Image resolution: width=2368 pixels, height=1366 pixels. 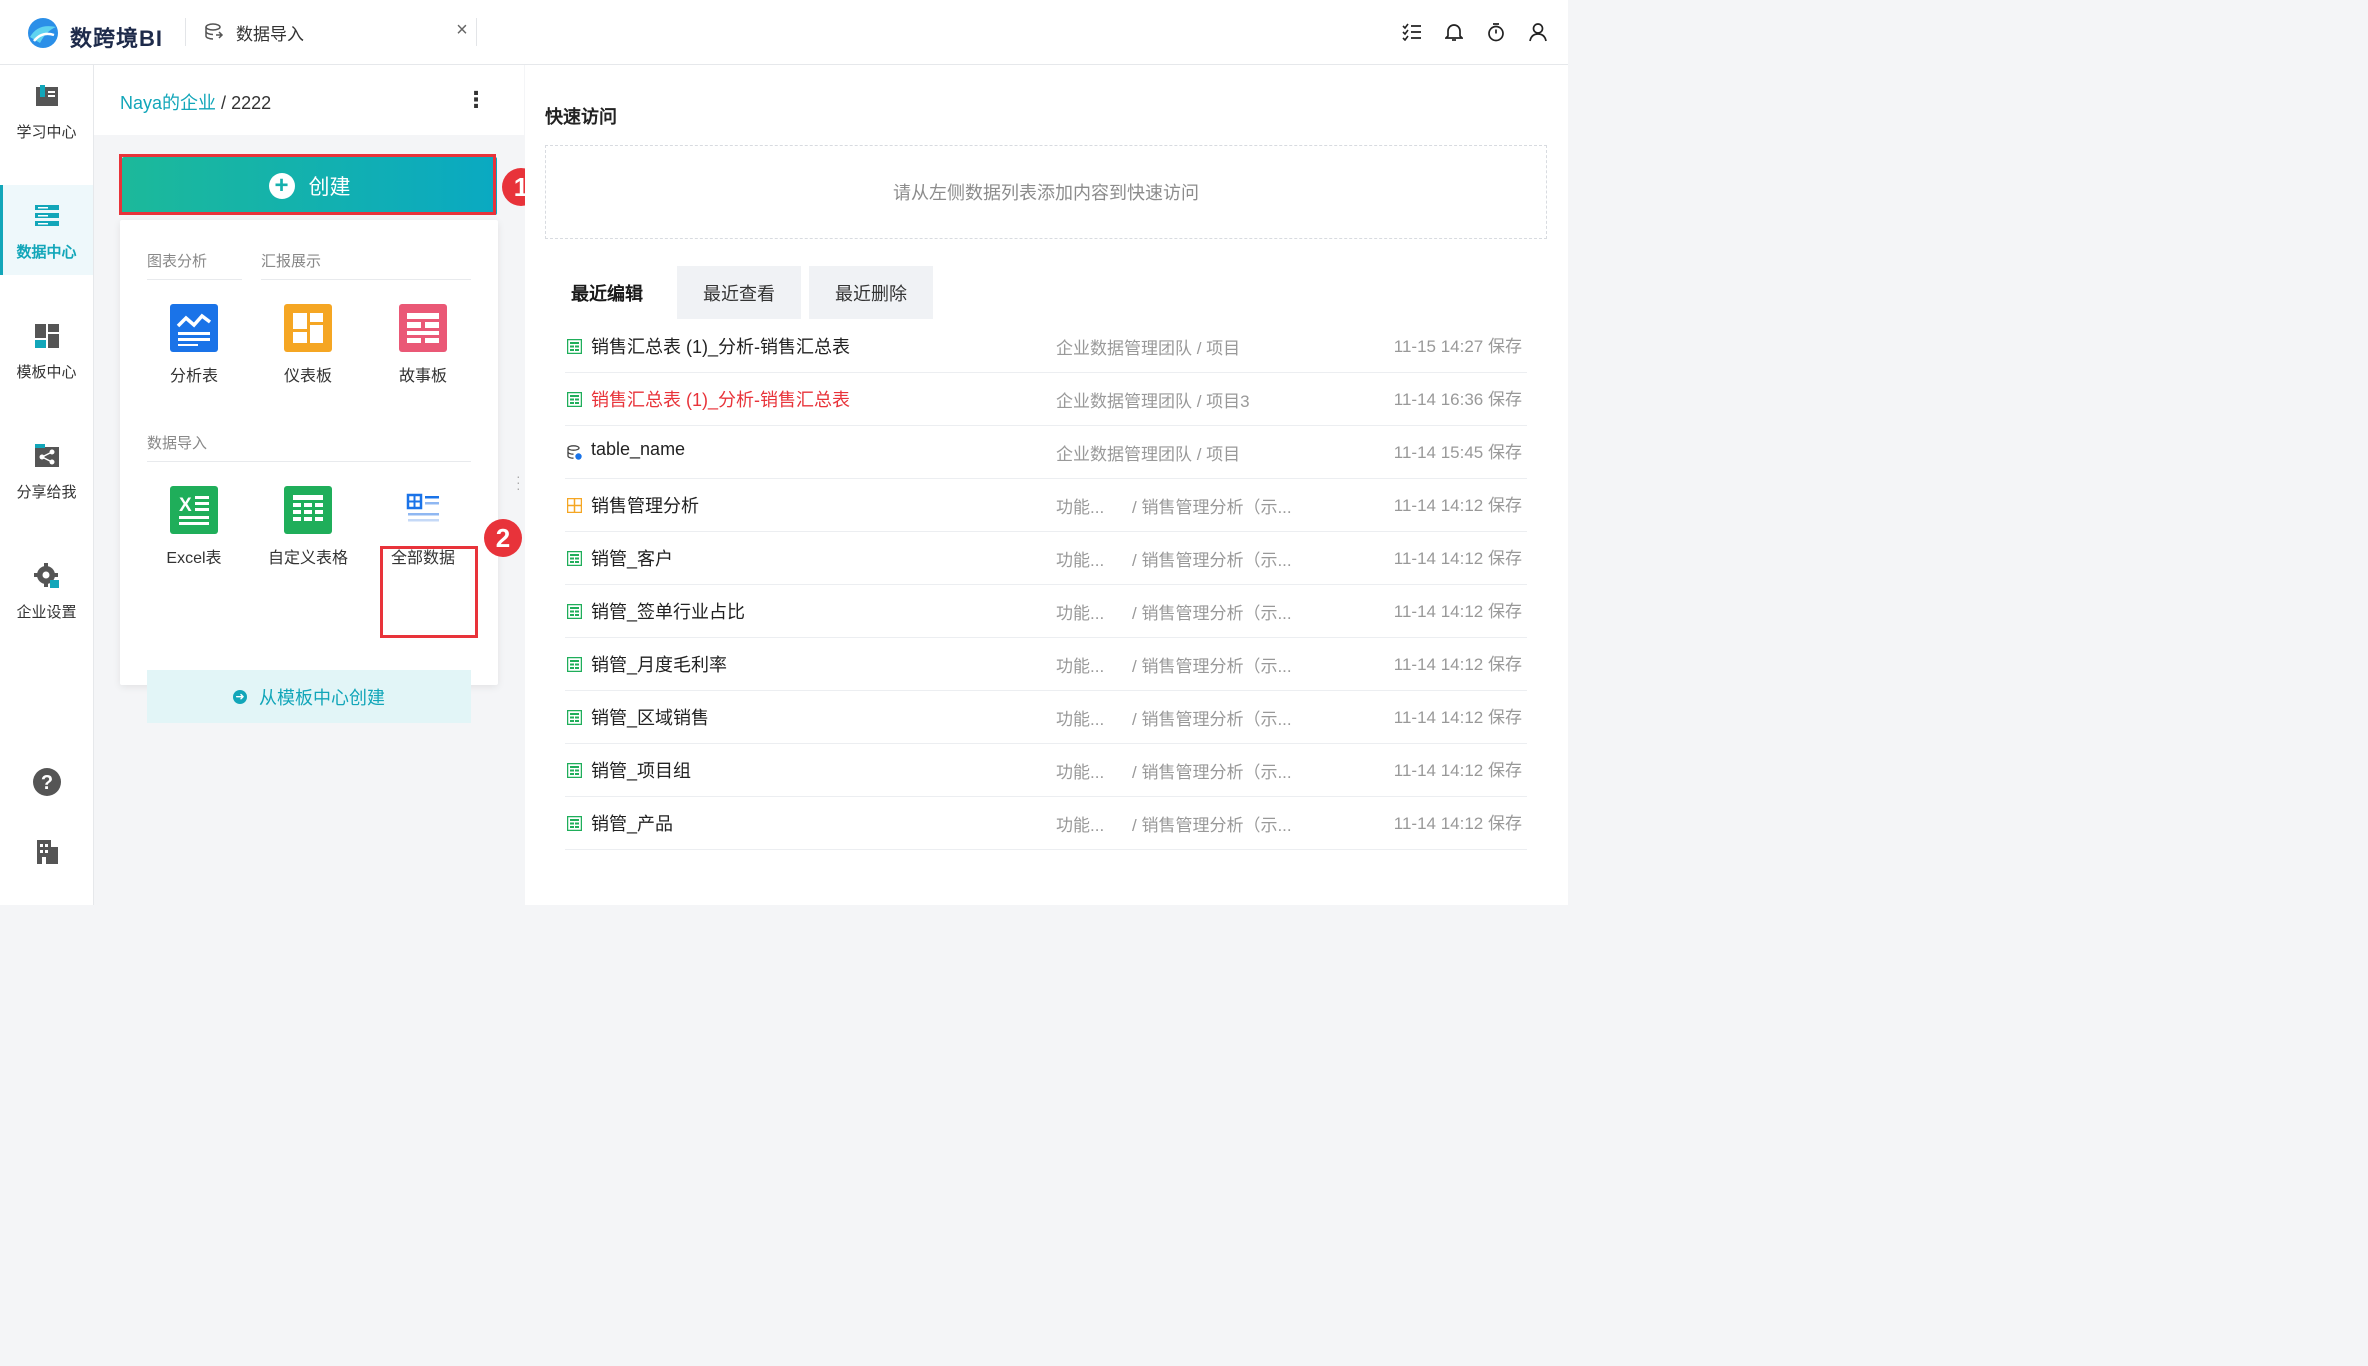 What do you see at coordinates (1457, 452) in the screenshot?
I see `item-time: 11-14 15:45 保存` at bounding box center [1457, 452].